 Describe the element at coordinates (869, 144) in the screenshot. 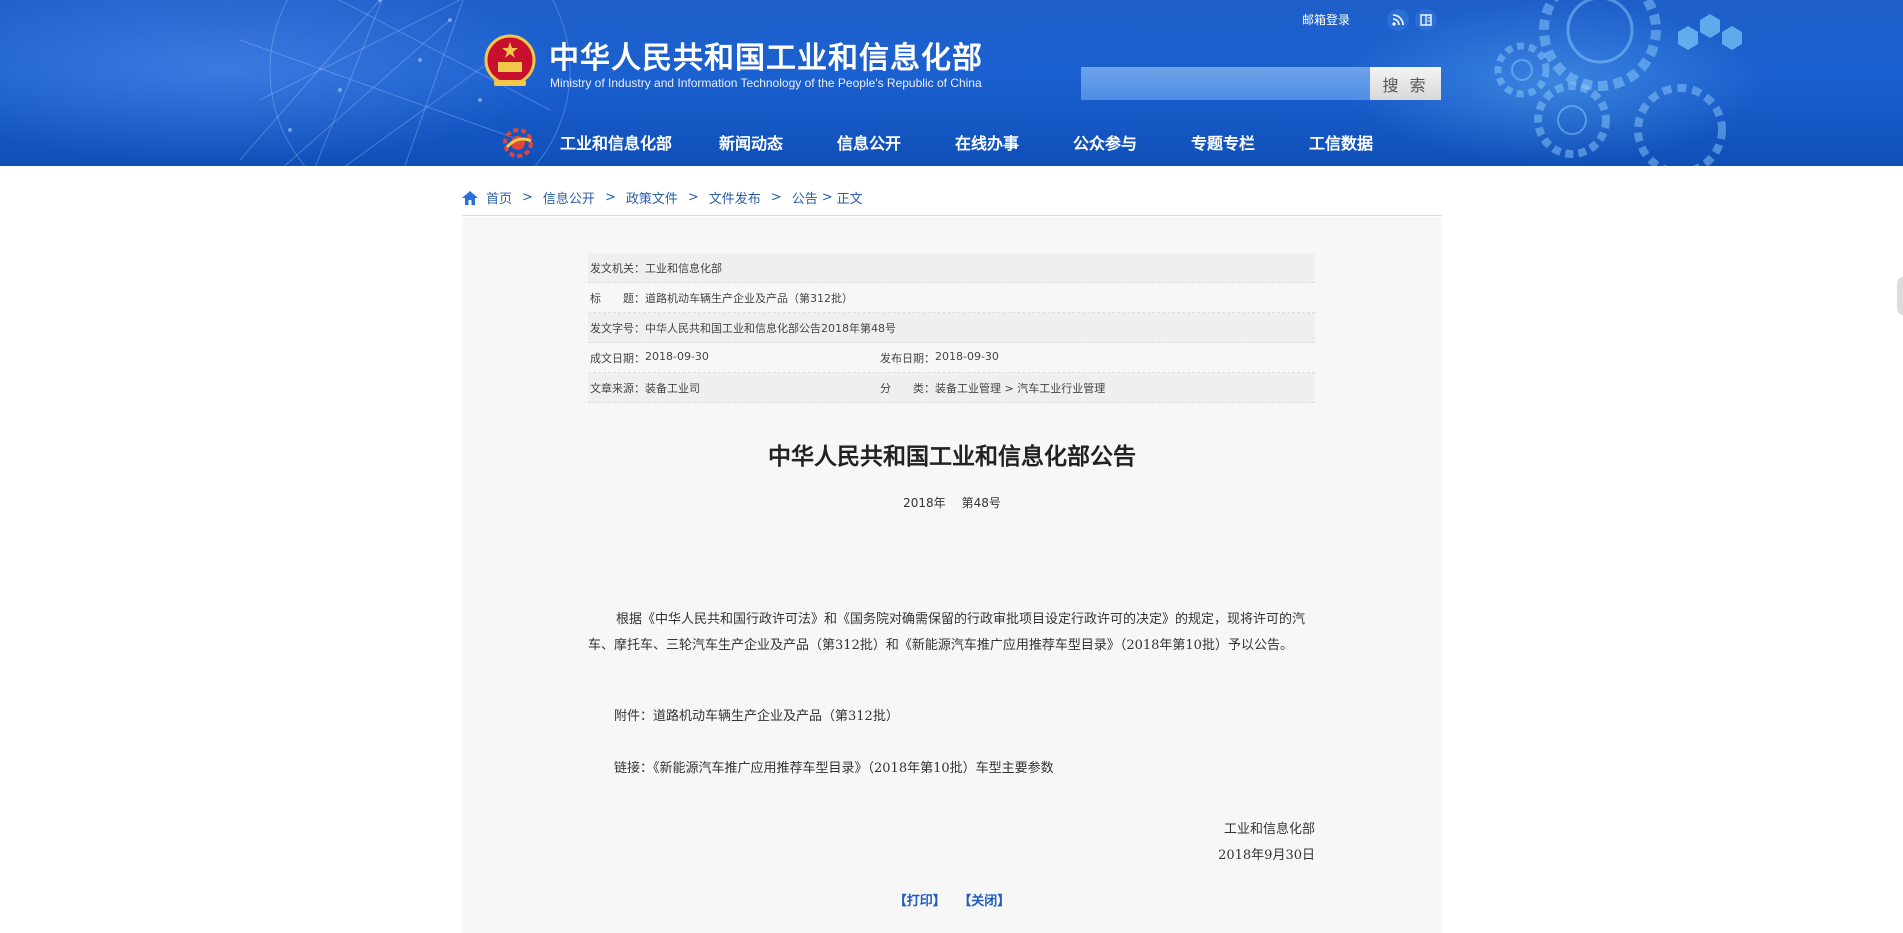

I see `nav-item-info-disclosure: 信息公开` at that location.